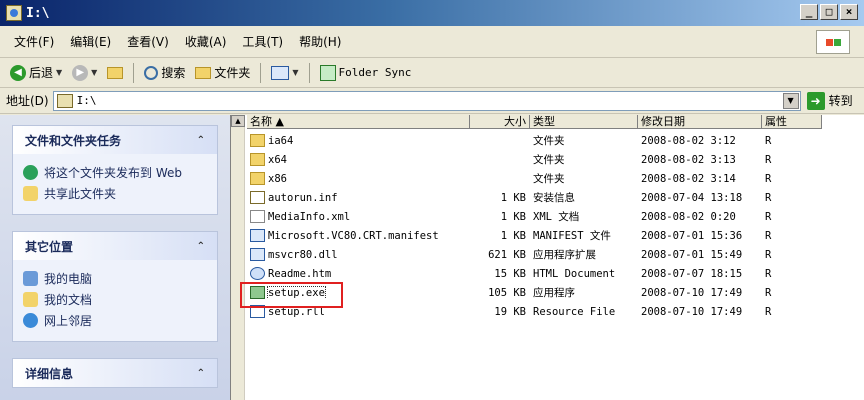 Image resolution: width=864 pixels, height=400 pixels. What do you see at coordinates (309, 216) in the screenshot?
I see `file-name: MediaInfo.xml` at bounding box center [309, 216].